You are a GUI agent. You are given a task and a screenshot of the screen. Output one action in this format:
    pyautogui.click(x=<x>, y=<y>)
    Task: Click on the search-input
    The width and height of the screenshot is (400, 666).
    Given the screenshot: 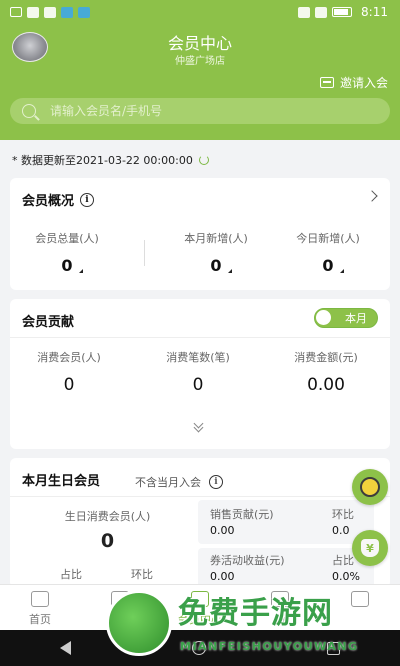 What is the action you would take?
    pyautogui.click(x=200, y=111)
    